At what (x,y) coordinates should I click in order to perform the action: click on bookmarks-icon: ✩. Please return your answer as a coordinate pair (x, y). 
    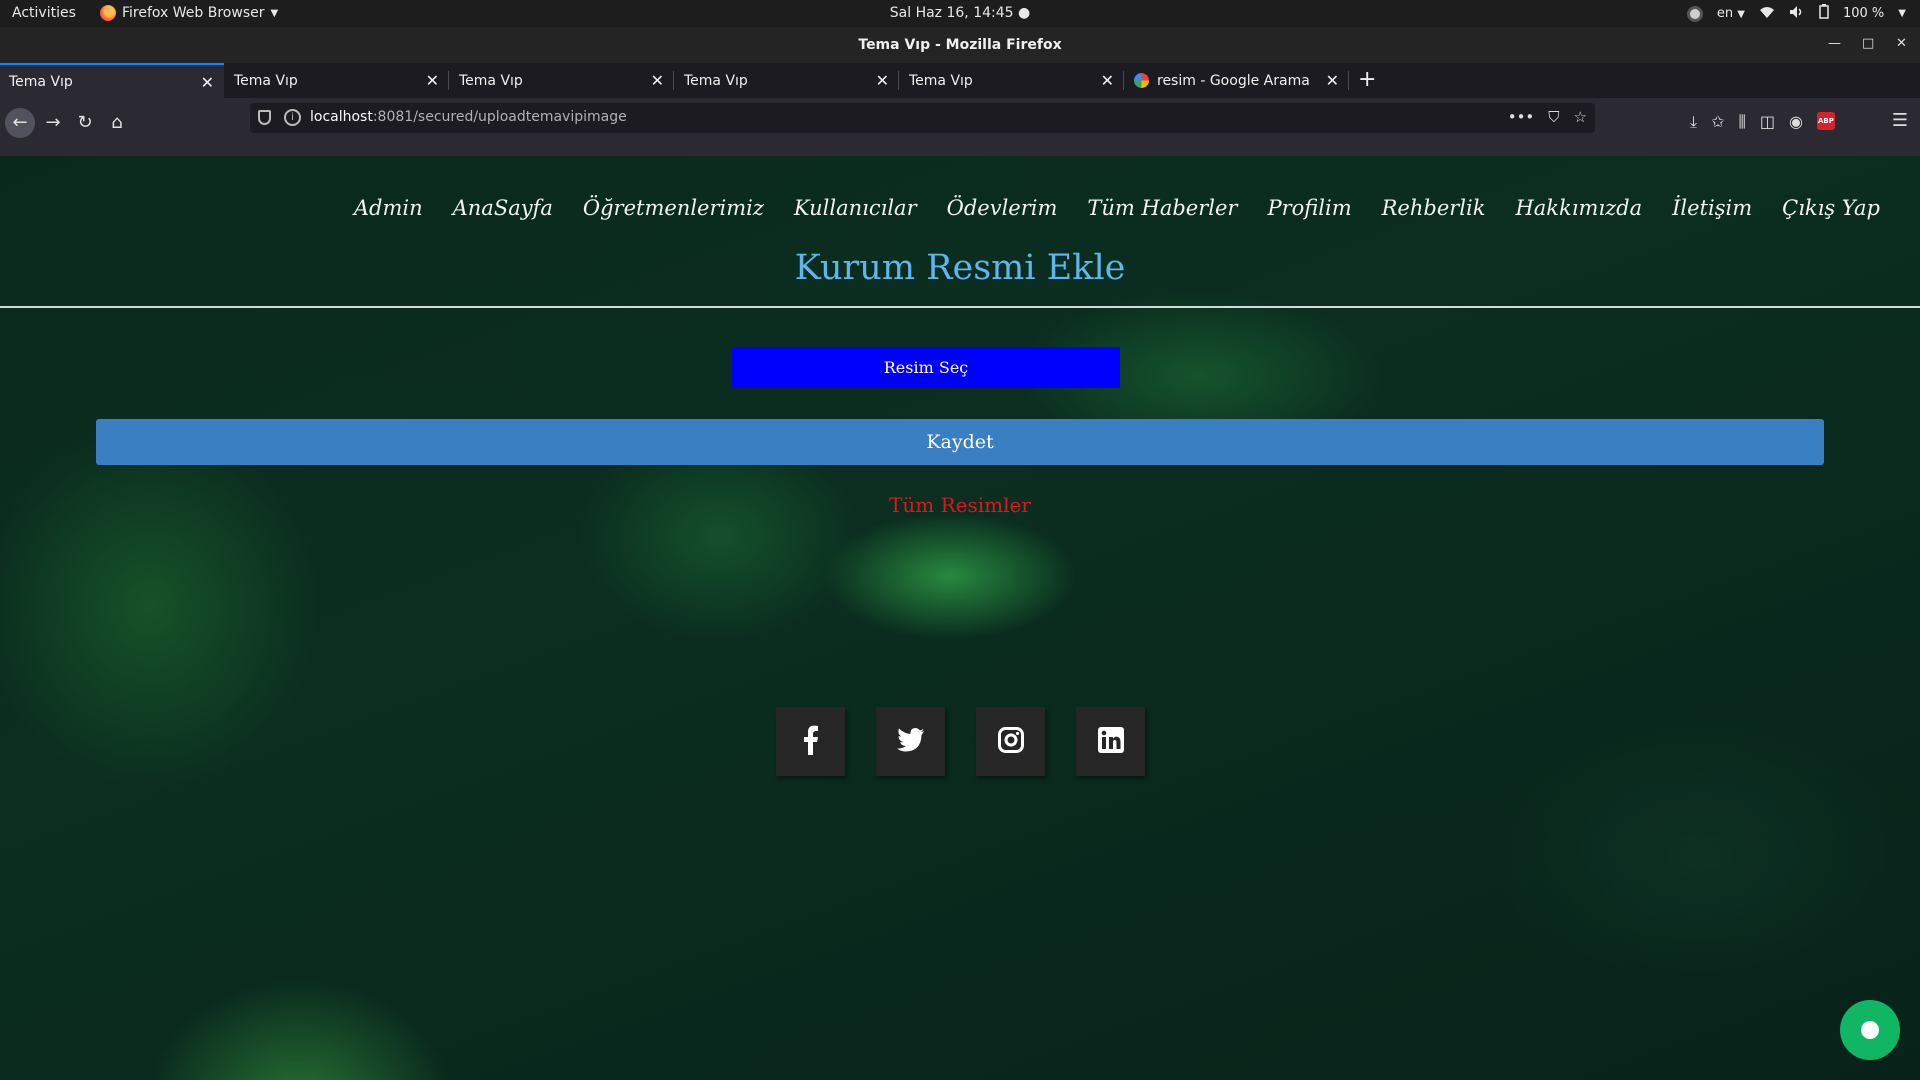
    Looking at the image, I should click on (1717, 122).